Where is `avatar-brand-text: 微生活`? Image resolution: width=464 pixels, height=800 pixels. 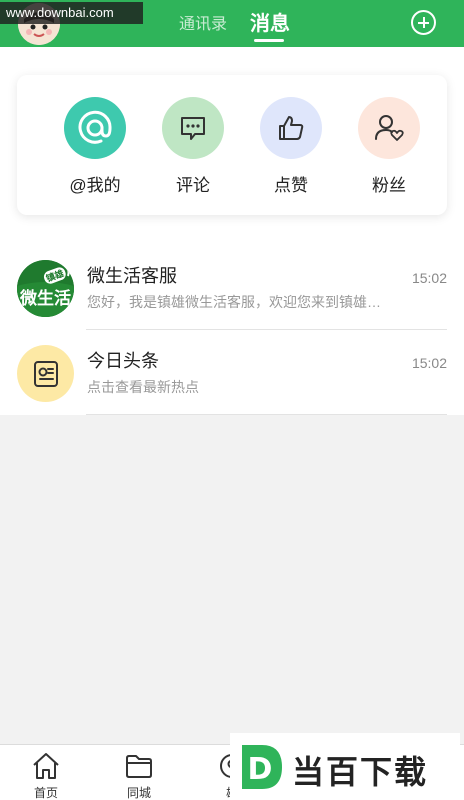 avatar-brand-text: 微生活 is located at coordinates (45, 298).